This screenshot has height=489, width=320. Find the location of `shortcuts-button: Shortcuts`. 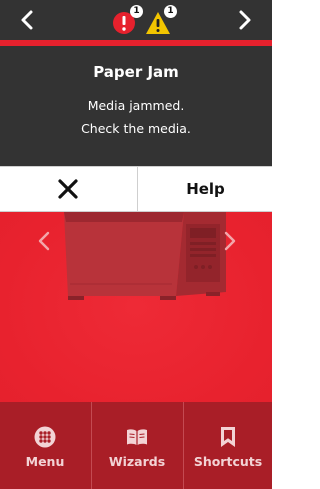

shortcuts-button: Shortcuts is located at coordinates (227, 445).